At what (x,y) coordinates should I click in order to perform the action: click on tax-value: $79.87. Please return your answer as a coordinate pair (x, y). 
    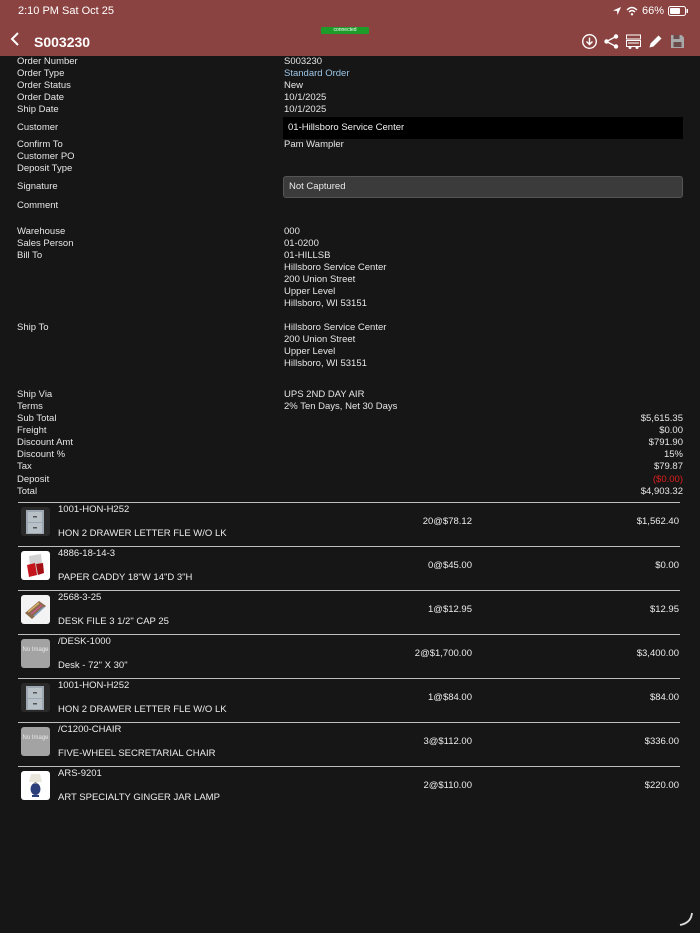
    Looking at the image, I should click on (668, 466).